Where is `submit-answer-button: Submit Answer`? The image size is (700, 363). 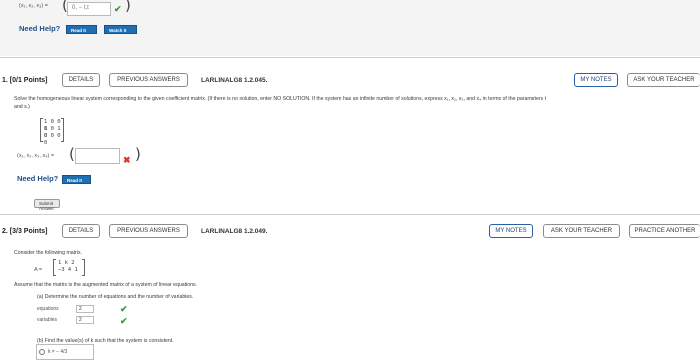 submit-answer-button: Submit Answer is located at coordinates (47, 205).